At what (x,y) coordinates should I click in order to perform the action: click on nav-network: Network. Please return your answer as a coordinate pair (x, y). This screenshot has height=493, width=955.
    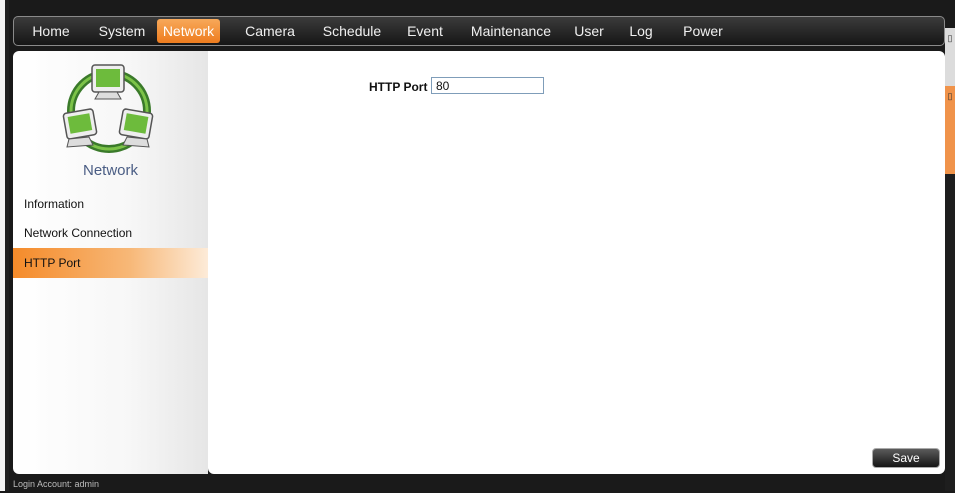
    Looking at the image, I should click on (188, 31).